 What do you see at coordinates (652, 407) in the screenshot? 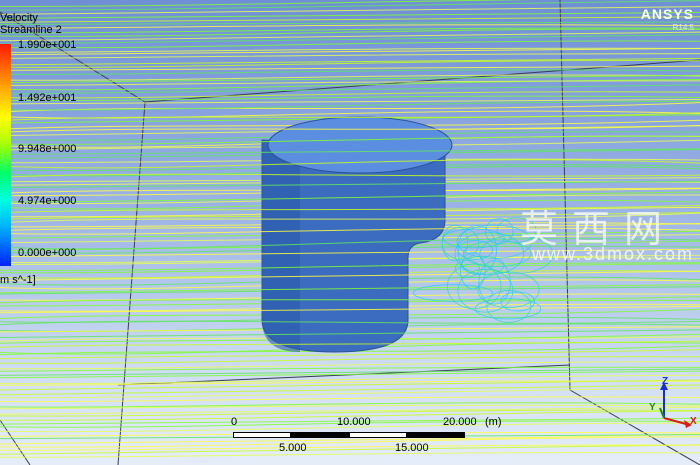
I see `axis-y-label: Y` at bounding box center [652, 407].